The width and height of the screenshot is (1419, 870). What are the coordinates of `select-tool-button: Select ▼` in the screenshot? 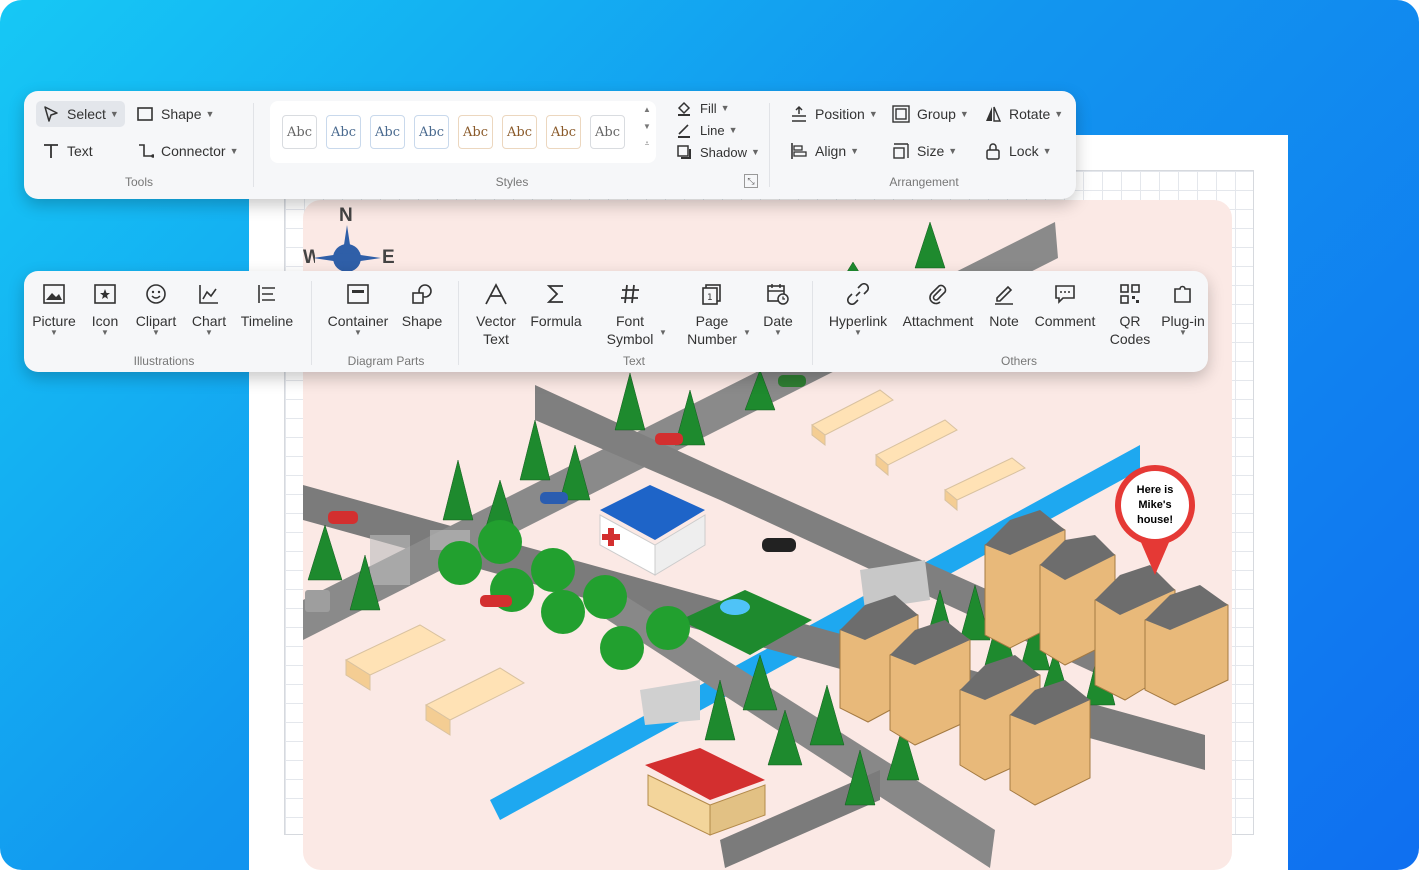 It's located at (80, 114).